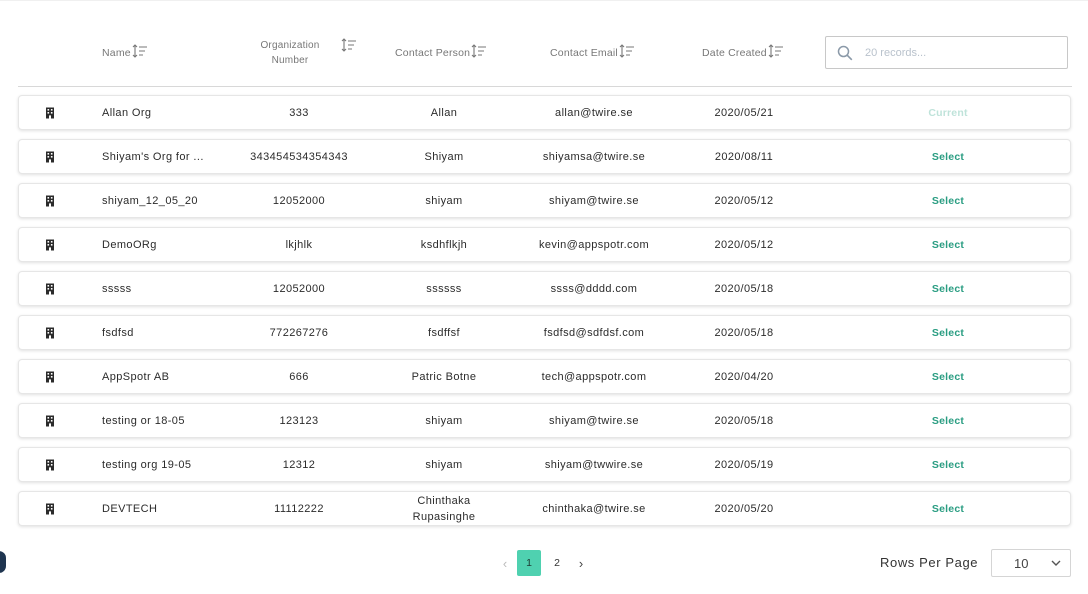 The width and height of the screenshot is (1088, 594). What do you see at coordinates (557, 563) in the screenshot?
I see `page-button-2: 2` at bounding box center [557, 563].